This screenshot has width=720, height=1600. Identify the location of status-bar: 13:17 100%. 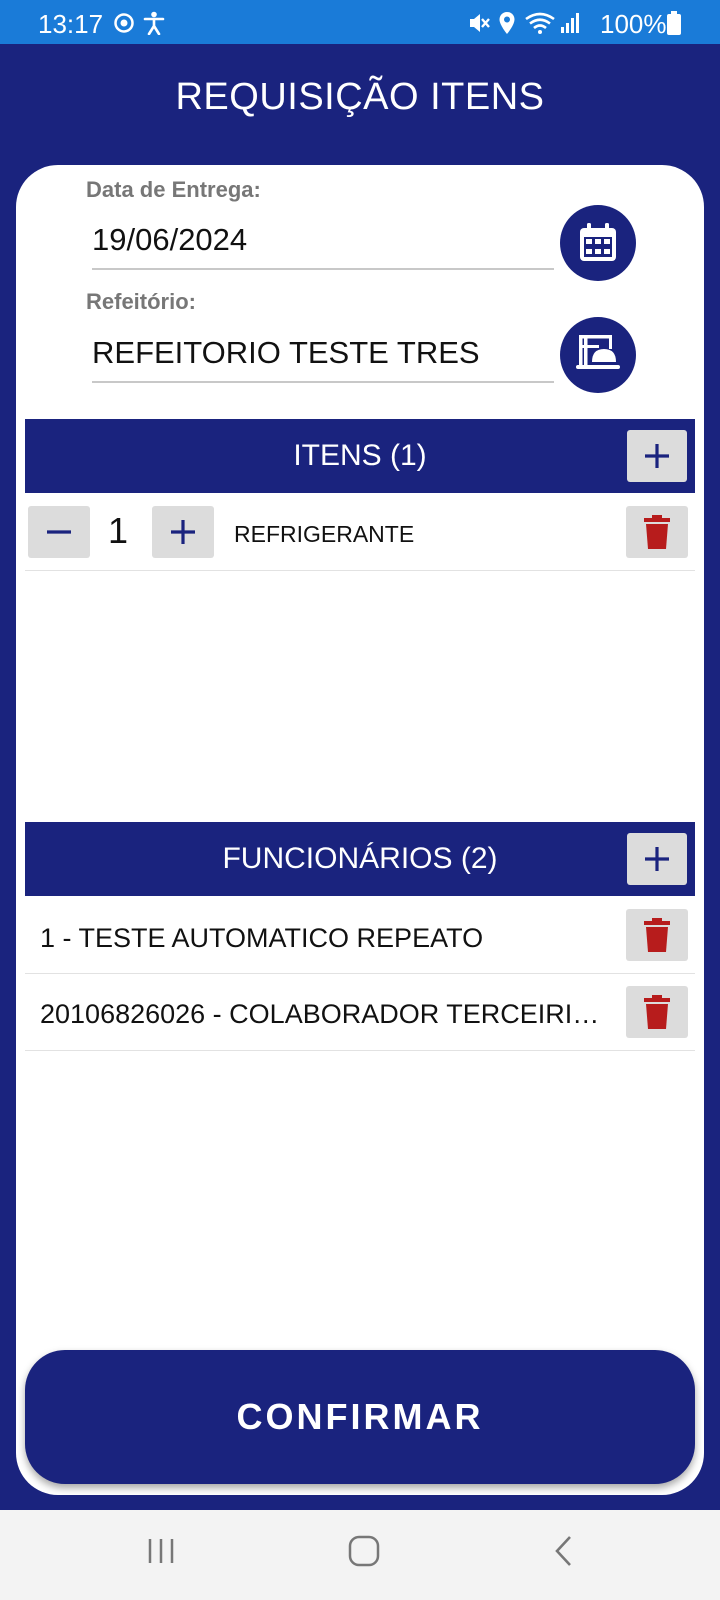
(360, 22).